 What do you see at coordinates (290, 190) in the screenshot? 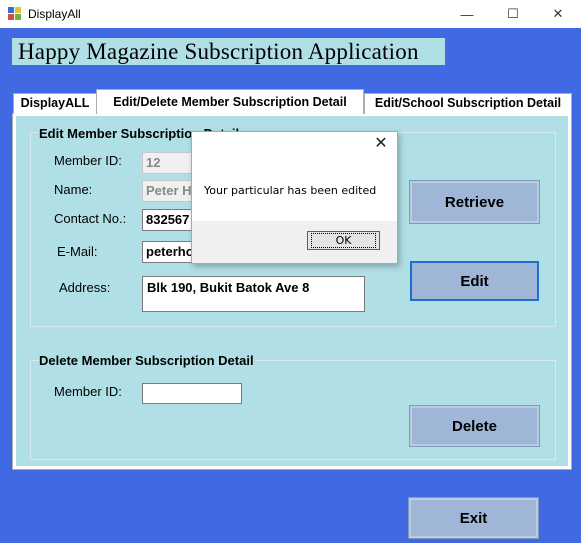
I see `dialog-message: Your particular has been edited` at bounding box center [290, 190].